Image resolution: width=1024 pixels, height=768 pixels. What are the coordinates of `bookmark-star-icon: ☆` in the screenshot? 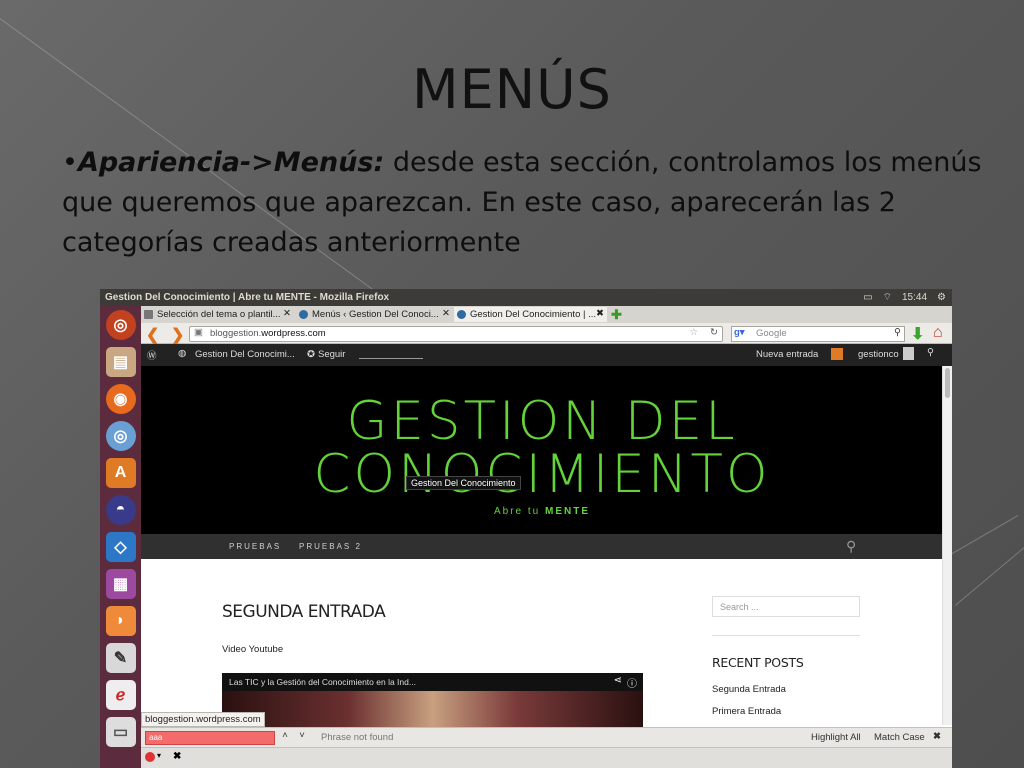 It's located at (693, 332).